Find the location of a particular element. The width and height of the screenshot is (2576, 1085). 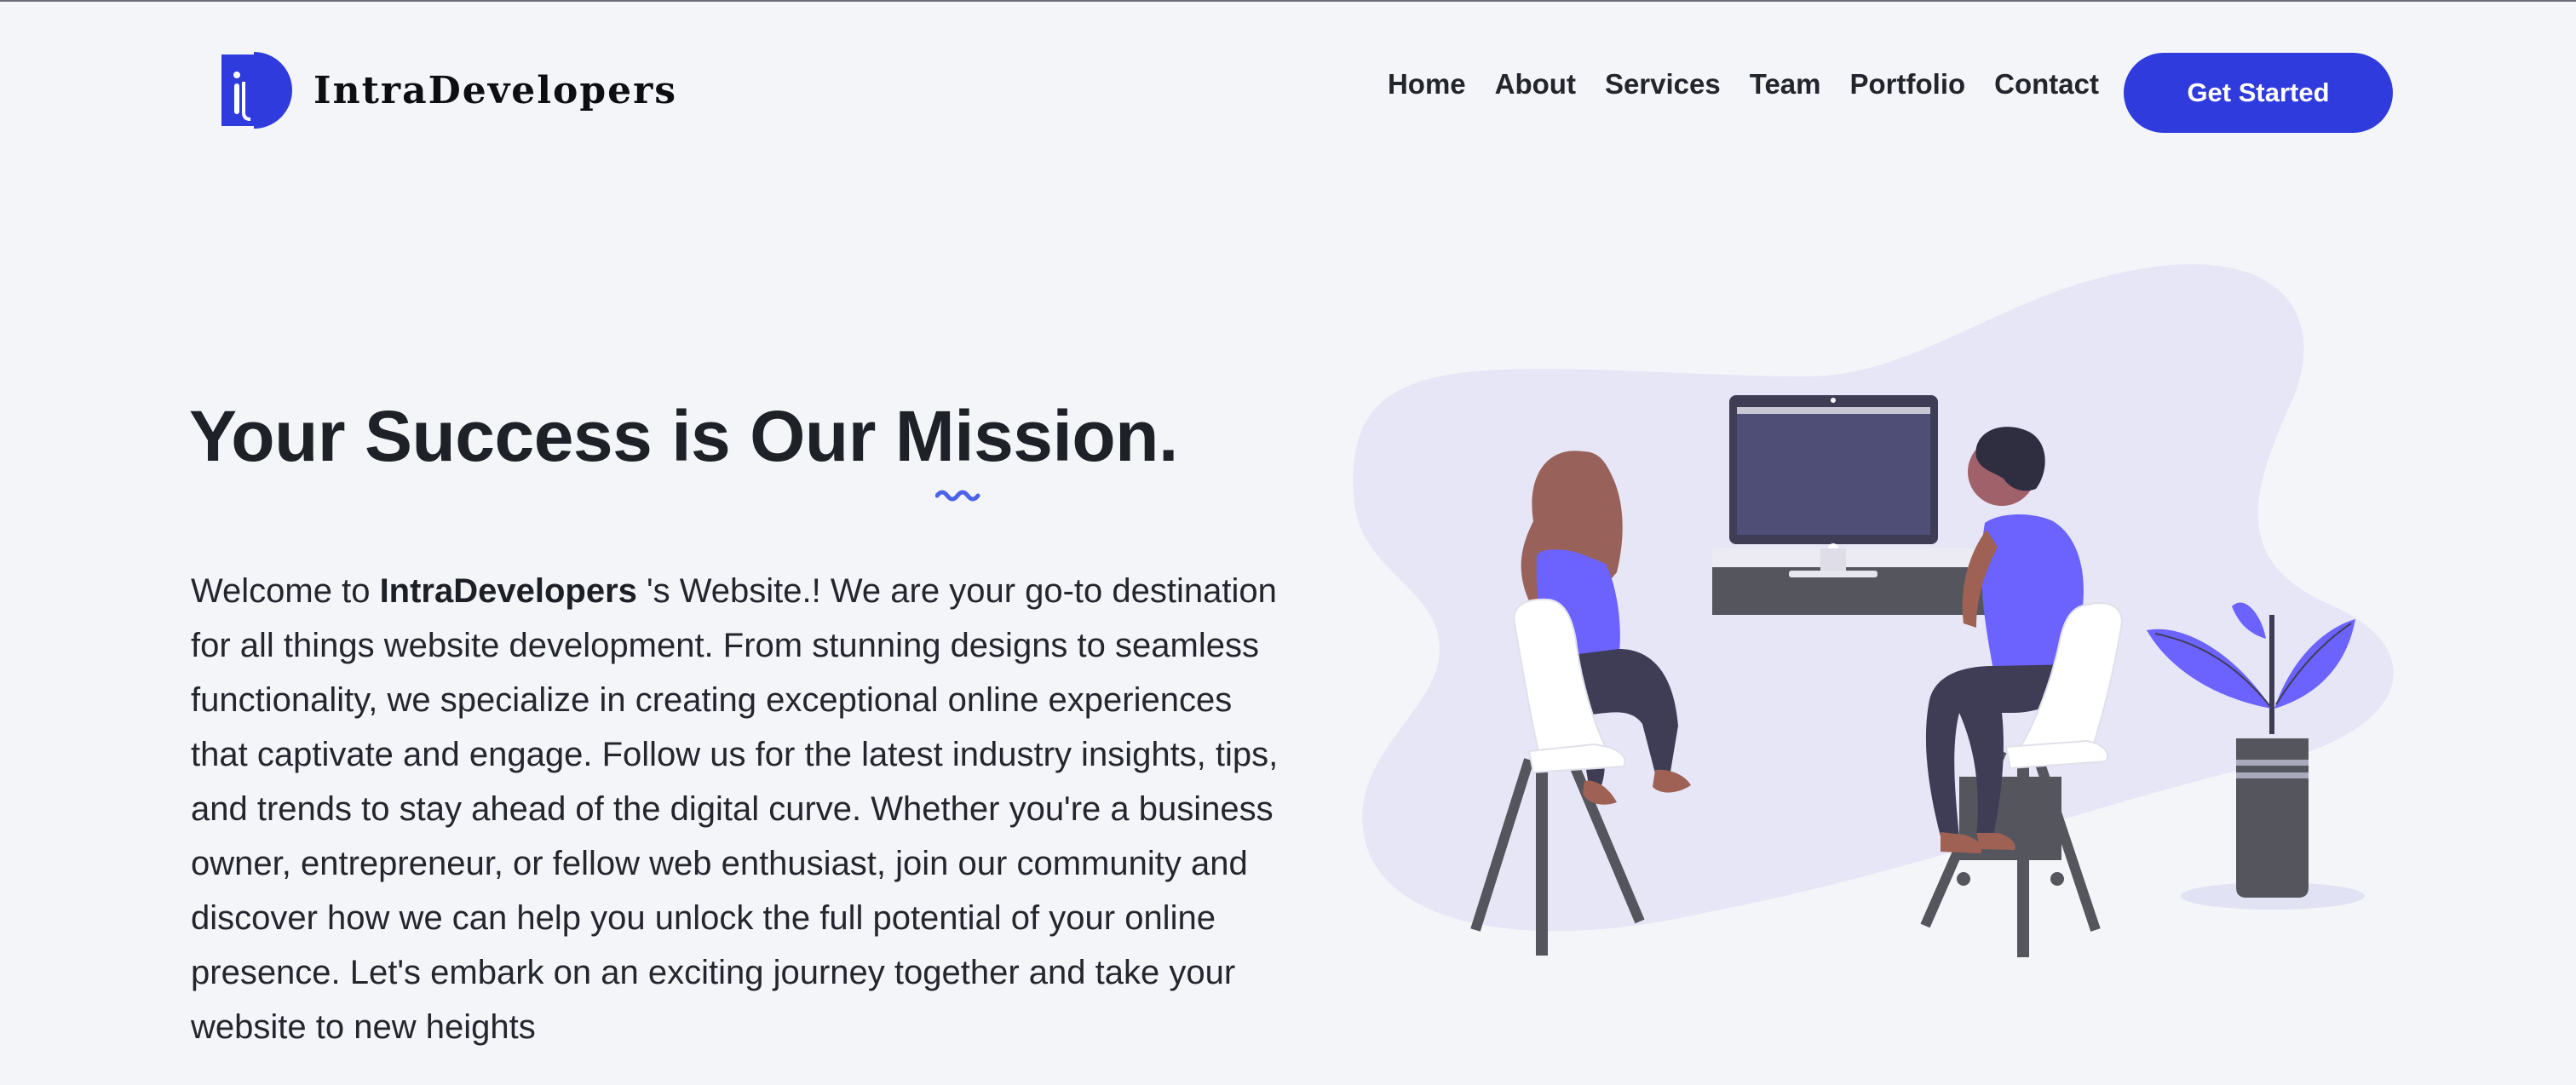

intro-prefix: Welcome to is located at coordinates (285, 591).